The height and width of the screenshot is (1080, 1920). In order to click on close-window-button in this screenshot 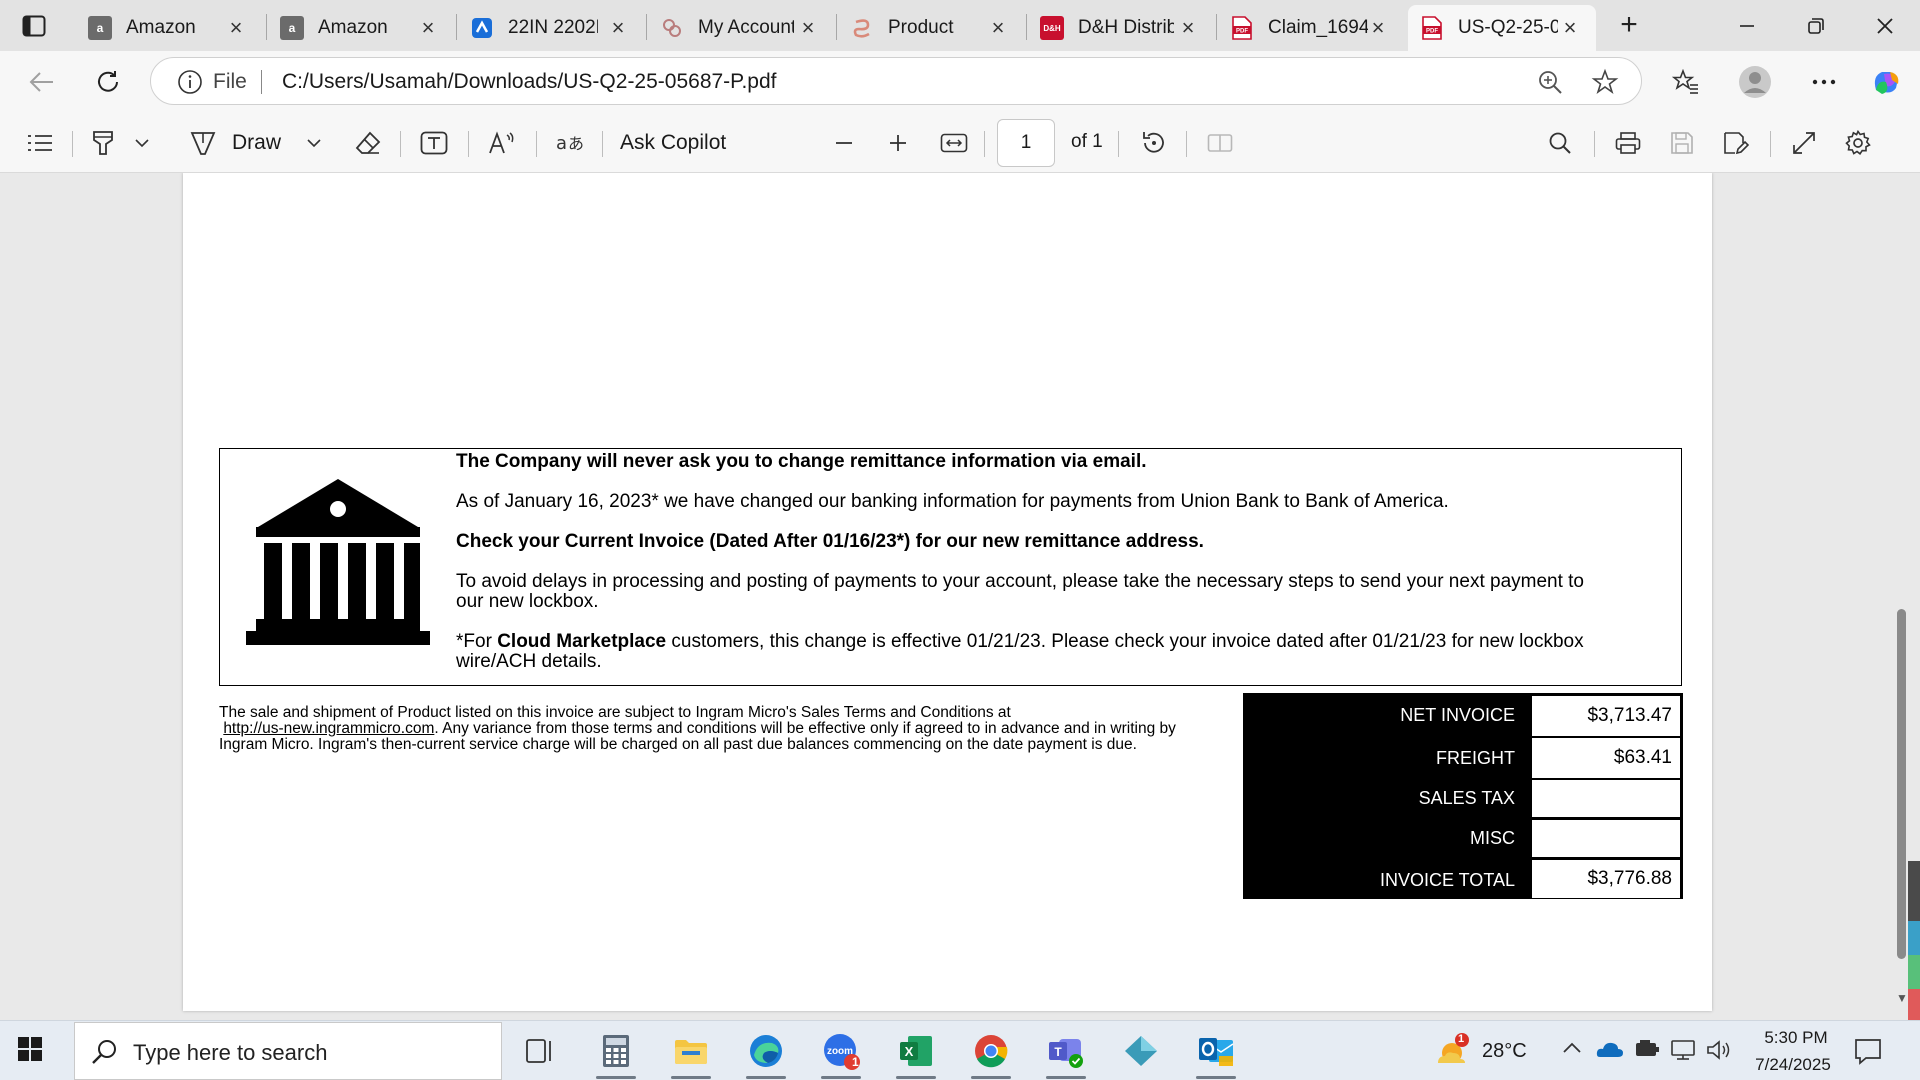, I will do `click(1885, 26)`.